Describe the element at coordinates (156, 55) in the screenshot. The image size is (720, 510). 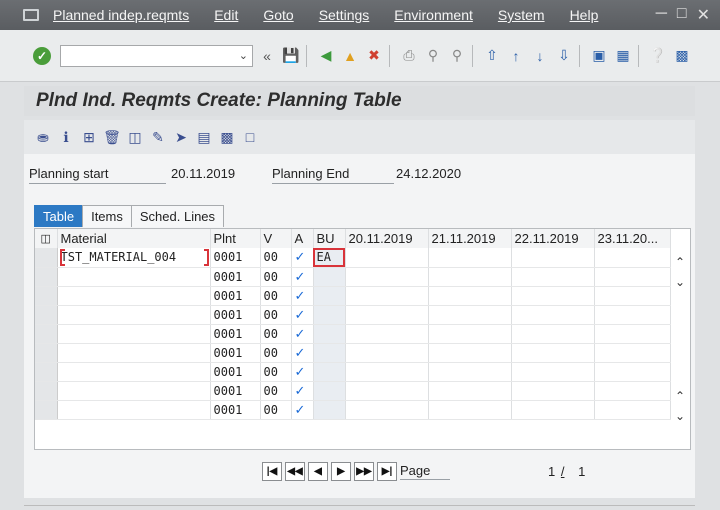
I see `command-field: ⌄` at that location.